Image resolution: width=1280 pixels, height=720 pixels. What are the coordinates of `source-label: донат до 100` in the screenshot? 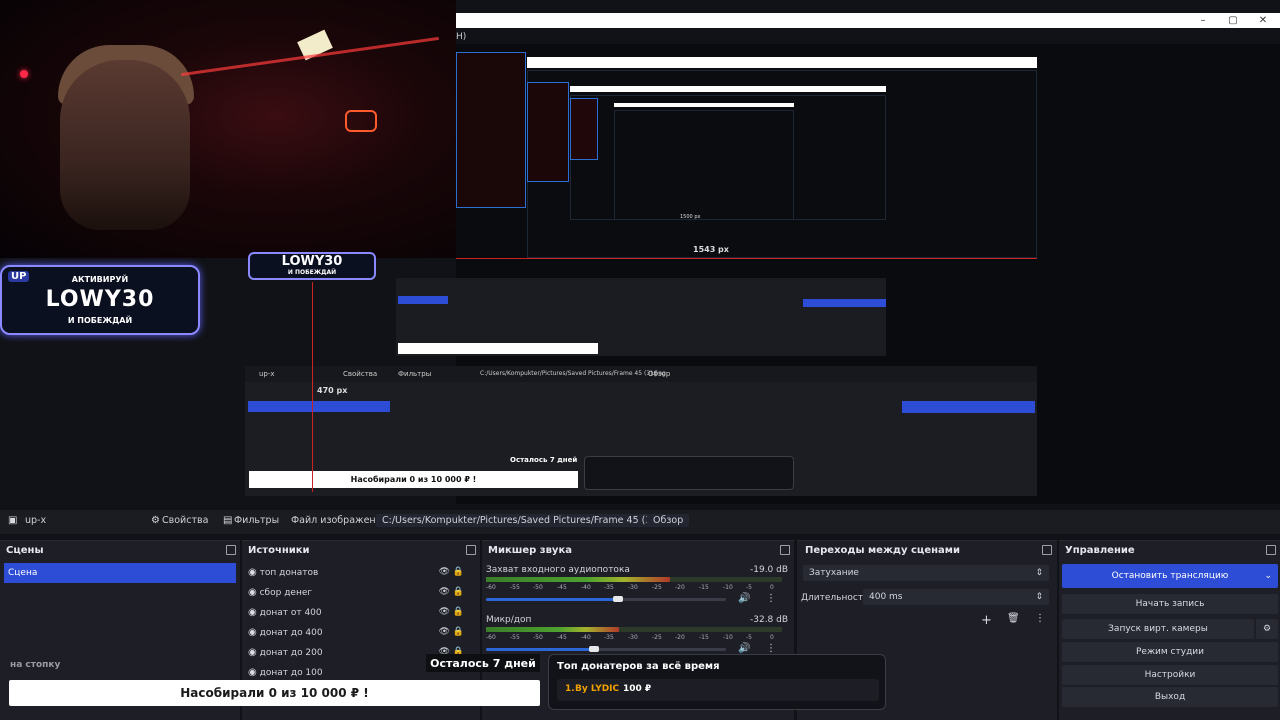 It's located at (291, 673).